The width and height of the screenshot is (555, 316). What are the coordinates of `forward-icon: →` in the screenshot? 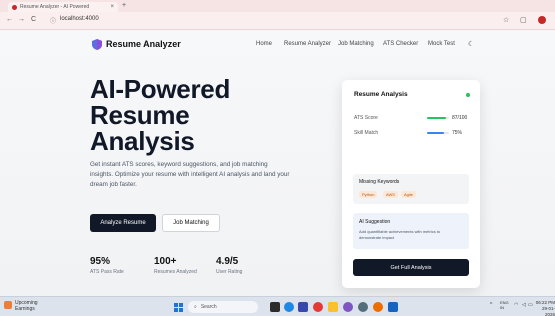 It's located at (21, 19).